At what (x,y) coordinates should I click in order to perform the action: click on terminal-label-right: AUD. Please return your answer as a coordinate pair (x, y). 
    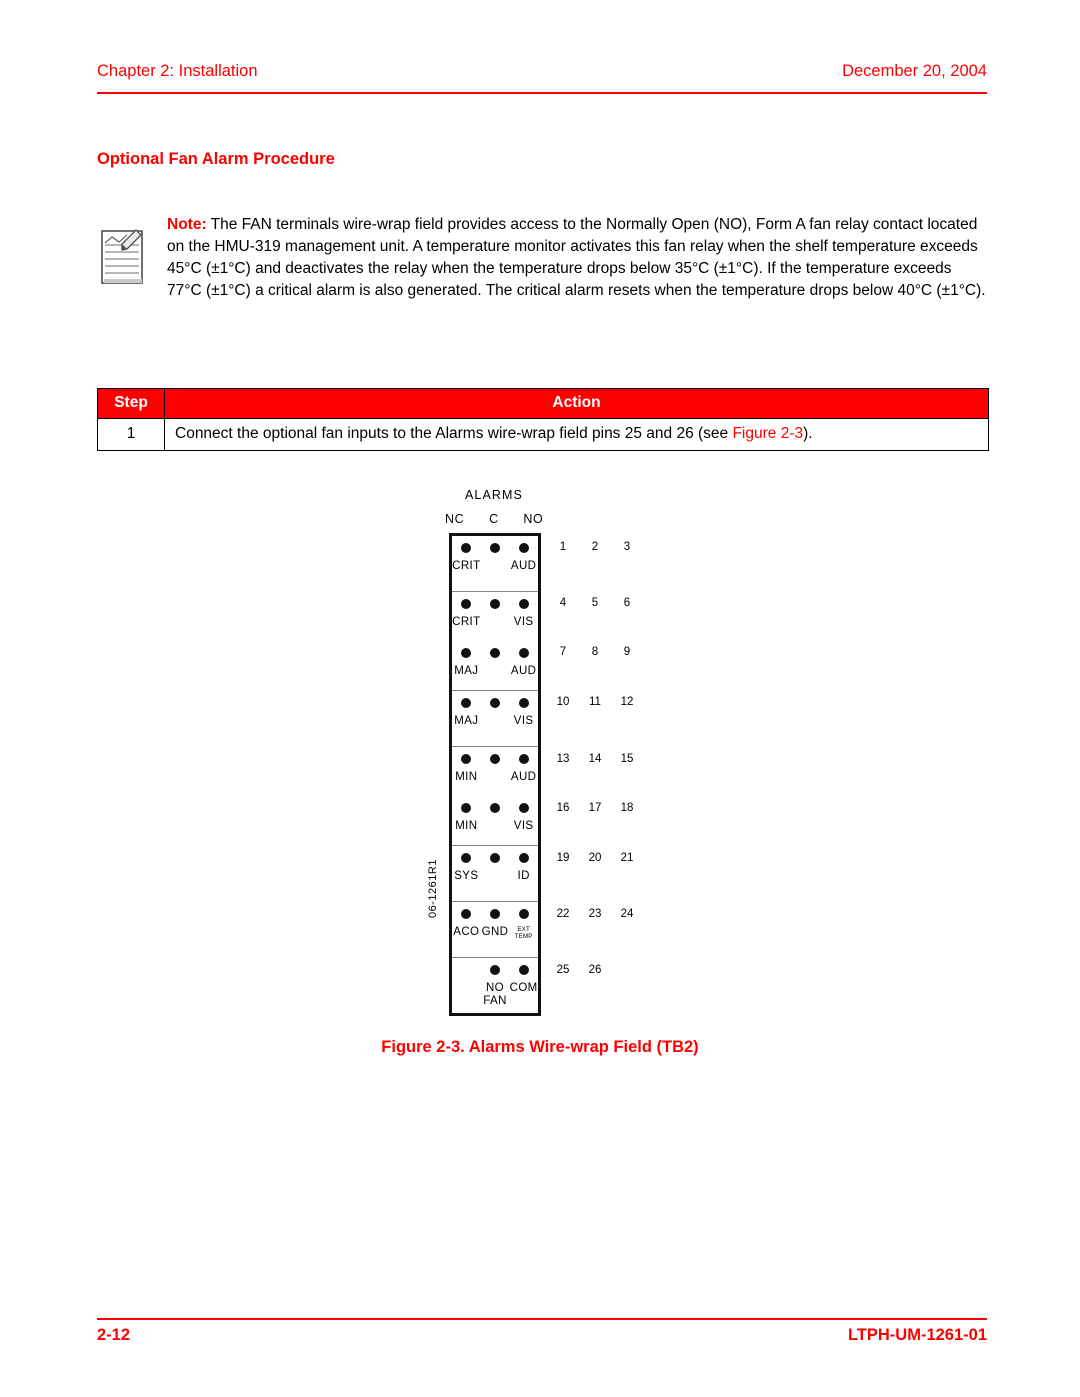
    Looking at the image, I should click on (523, 777).